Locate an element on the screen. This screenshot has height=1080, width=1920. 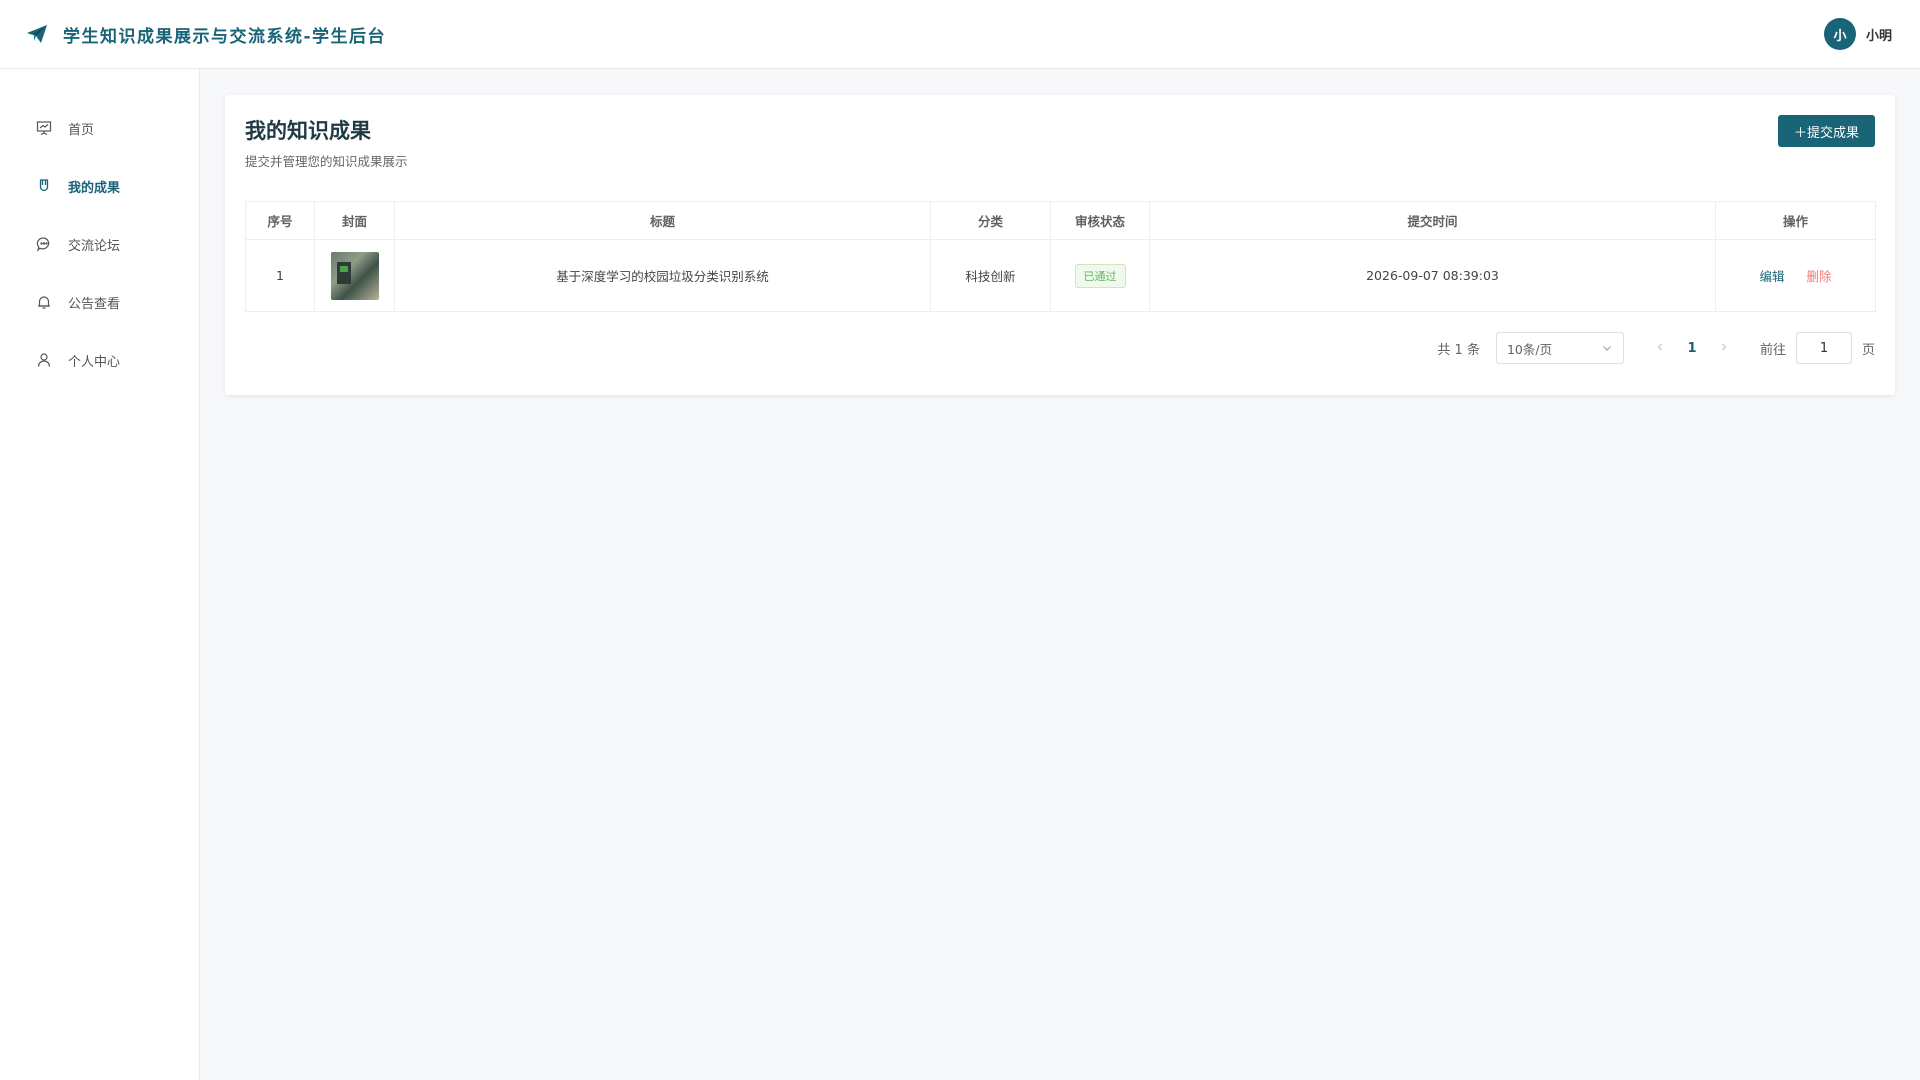
chevron-left-icon is located at coordinates (1659, 346).